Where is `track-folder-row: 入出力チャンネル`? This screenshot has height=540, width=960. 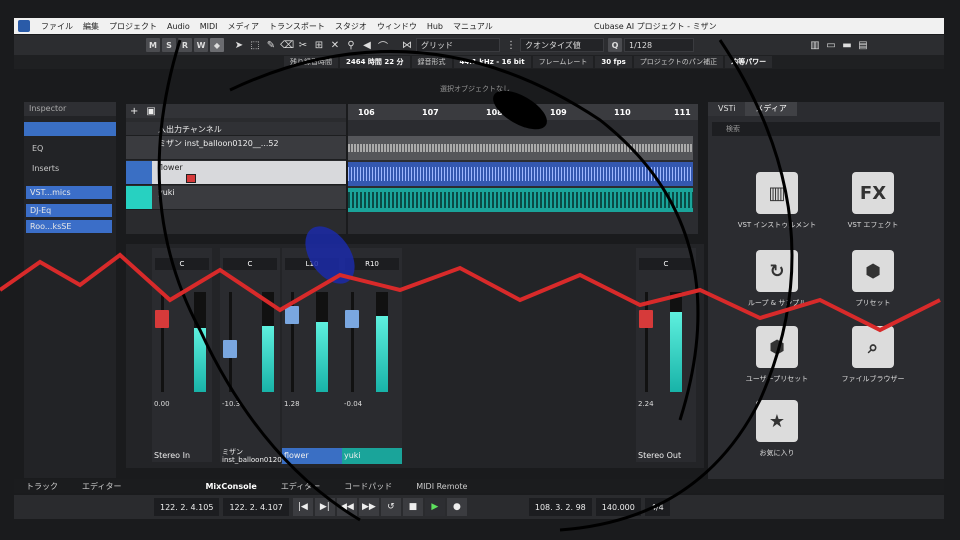 track-folder-row: 入出力チャンネル is located at coordinates (236, 129).